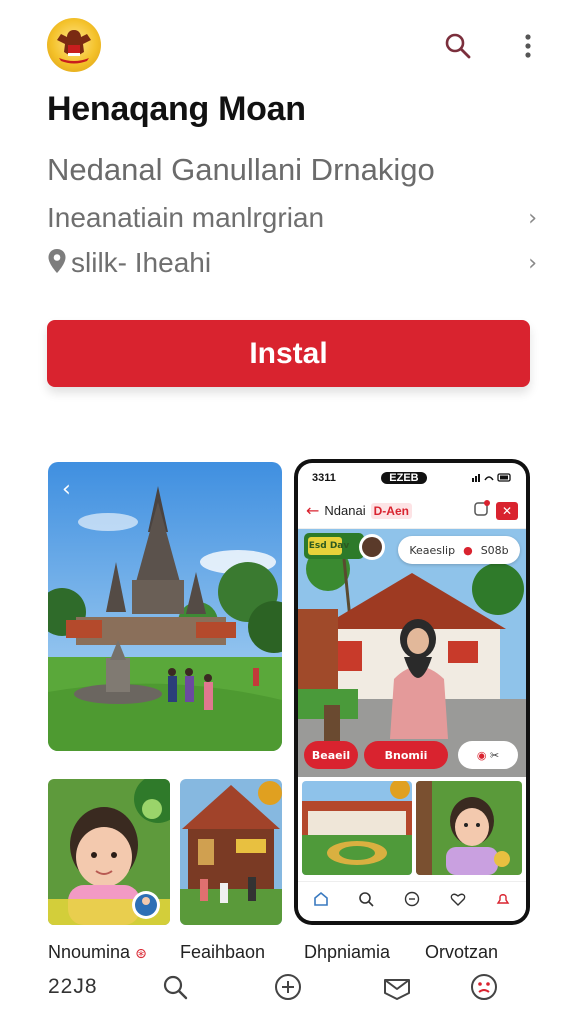 Image resolution: width=576 pixels, height=1024 pixels. What do you see at coordinates (165, 606) in the screenshot?
I see `screenshot-temple: ‹` at bounding box center [165, 606].